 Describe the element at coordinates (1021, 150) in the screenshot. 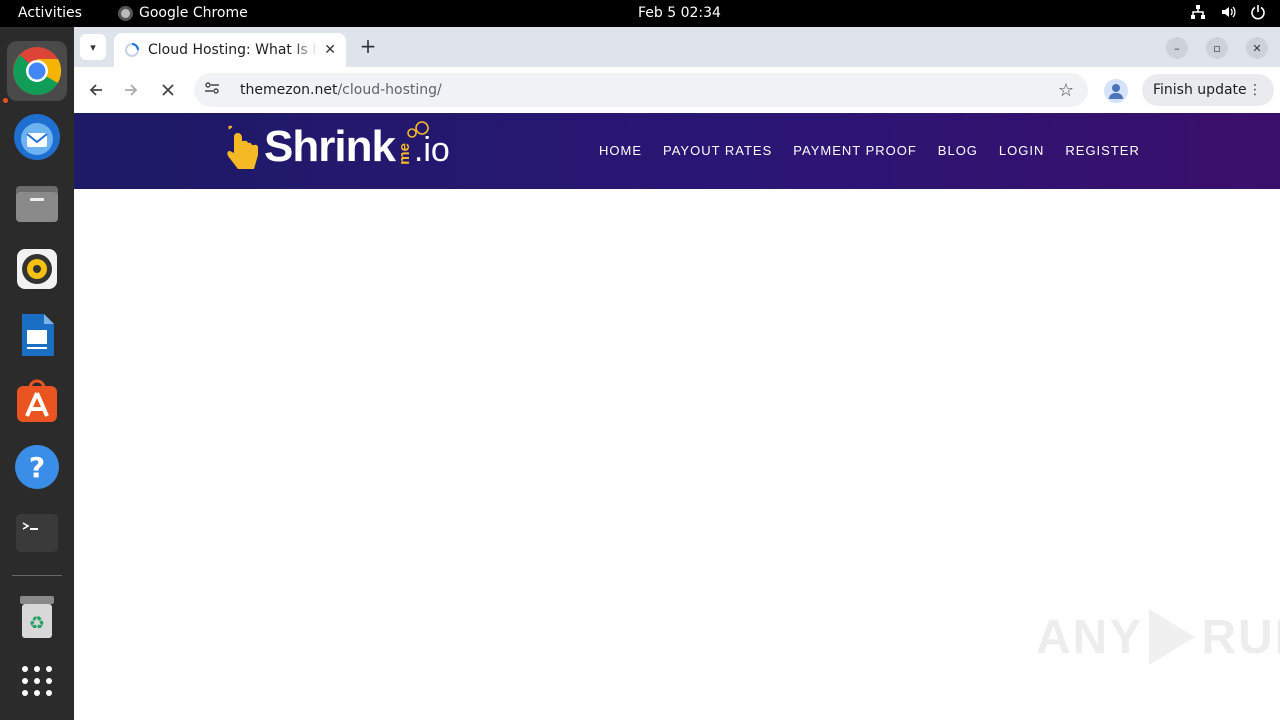

I see `nav-login: LOGIN` at that location.